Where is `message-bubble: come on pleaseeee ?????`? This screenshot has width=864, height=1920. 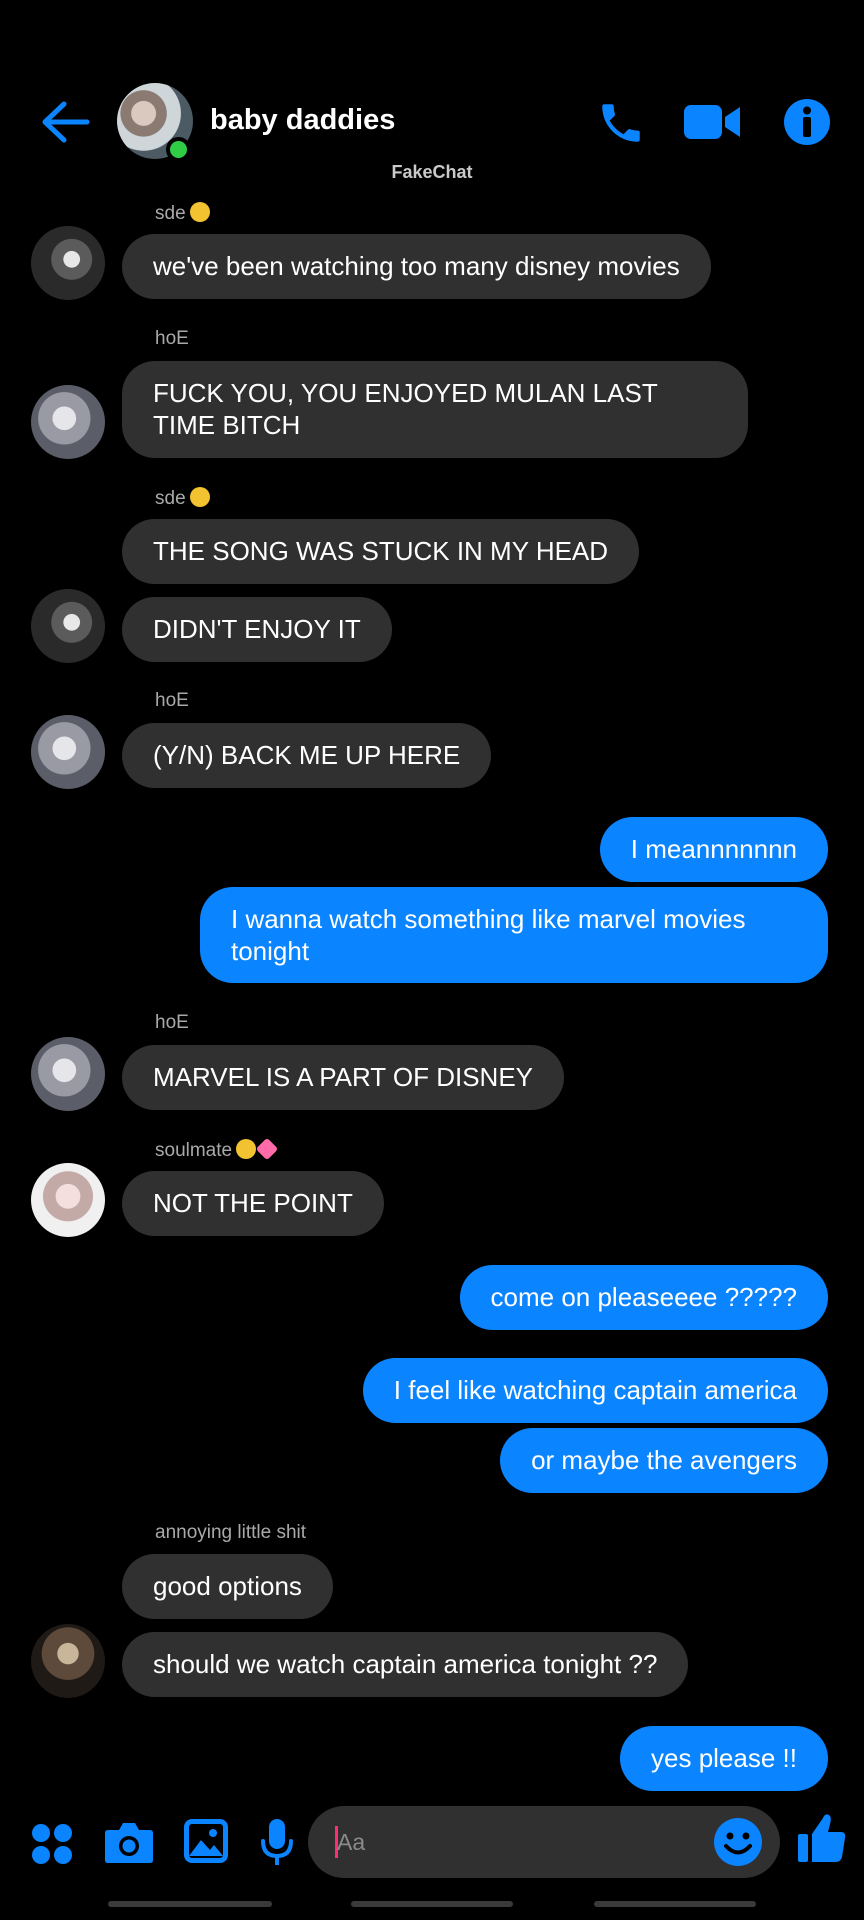
message-bubble: come on pleaseeee ????? is located at coordinates (643, 1297).